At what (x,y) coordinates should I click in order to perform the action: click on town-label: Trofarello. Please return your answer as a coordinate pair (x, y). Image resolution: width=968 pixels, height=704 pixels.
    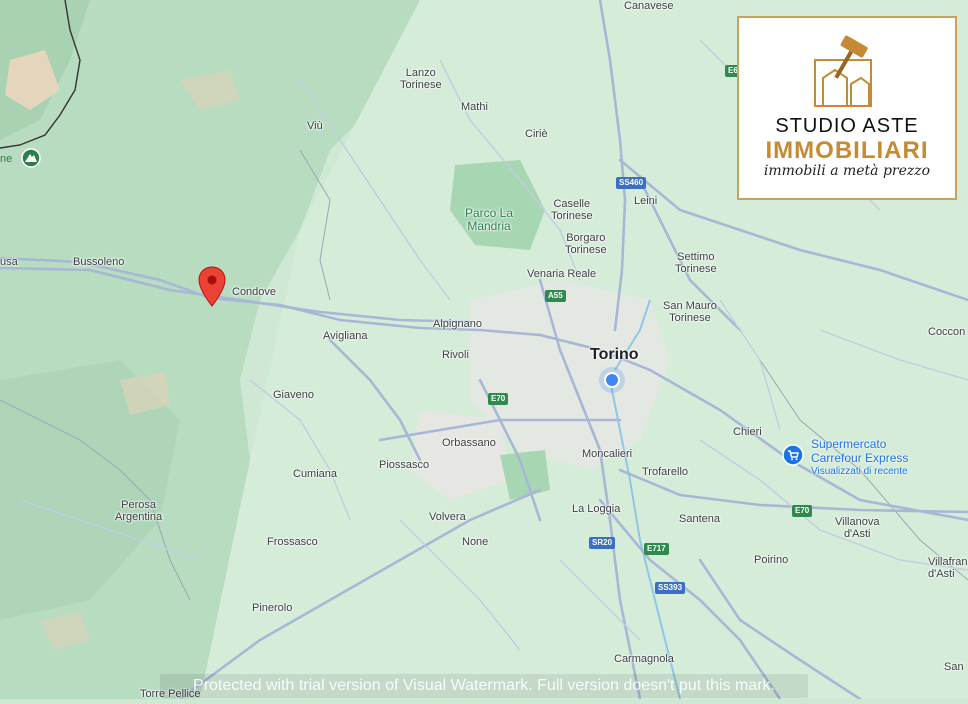
    Looking at the image, I should click on (665, 472).